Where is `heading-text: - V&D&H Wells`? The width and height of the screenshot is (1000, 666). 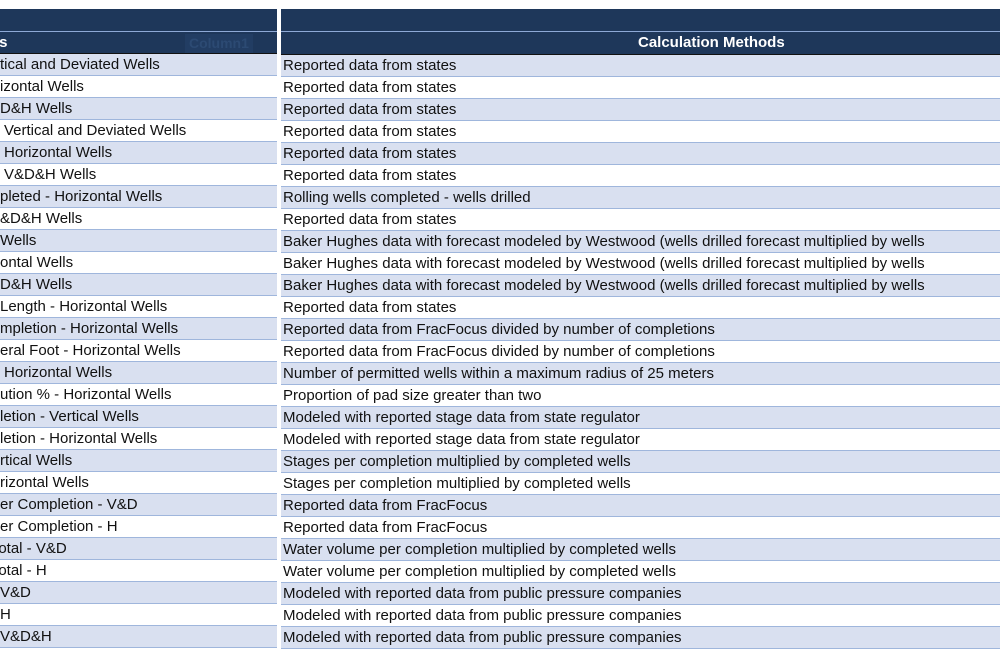
heading-text: - V&D&H Wells is located at coordinates (48, 174).